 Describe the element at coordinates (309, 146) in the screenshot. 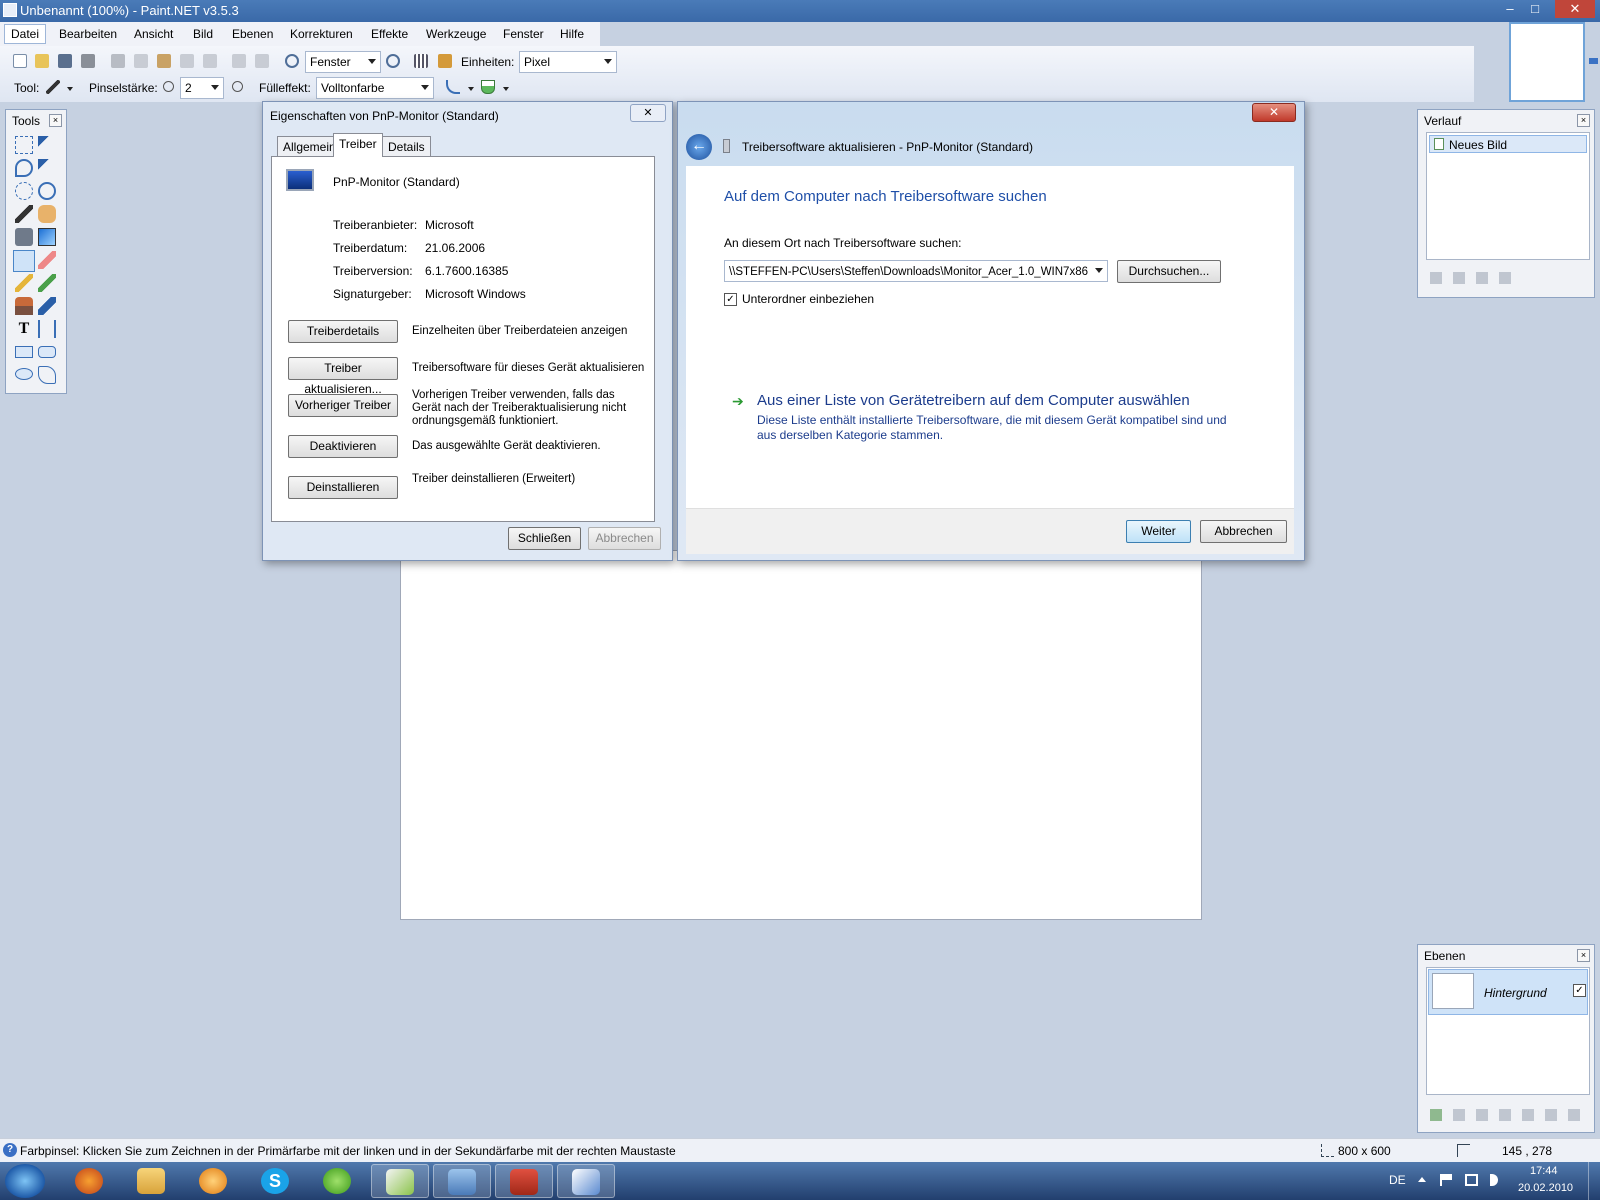

I see `tab-allgemein: Allgemein` at that location.